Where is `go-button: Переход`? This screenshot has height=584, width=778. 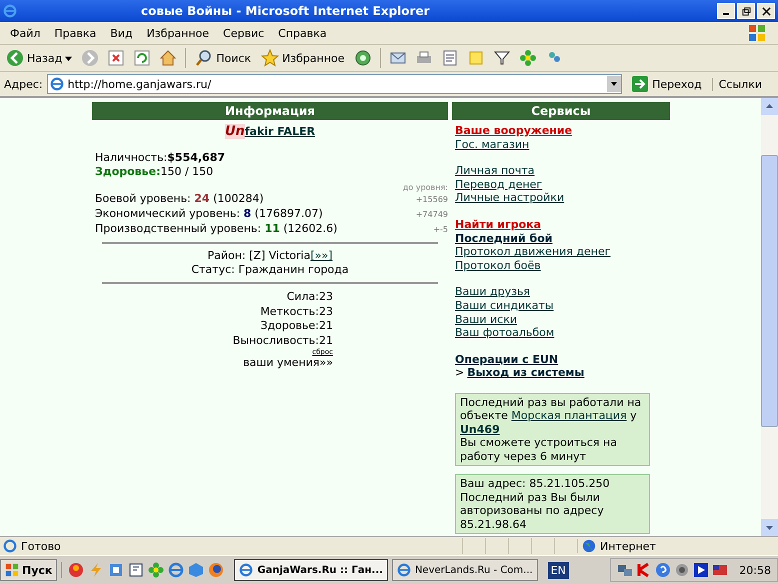
go-button: Переход is located at coordinates (667, 84).